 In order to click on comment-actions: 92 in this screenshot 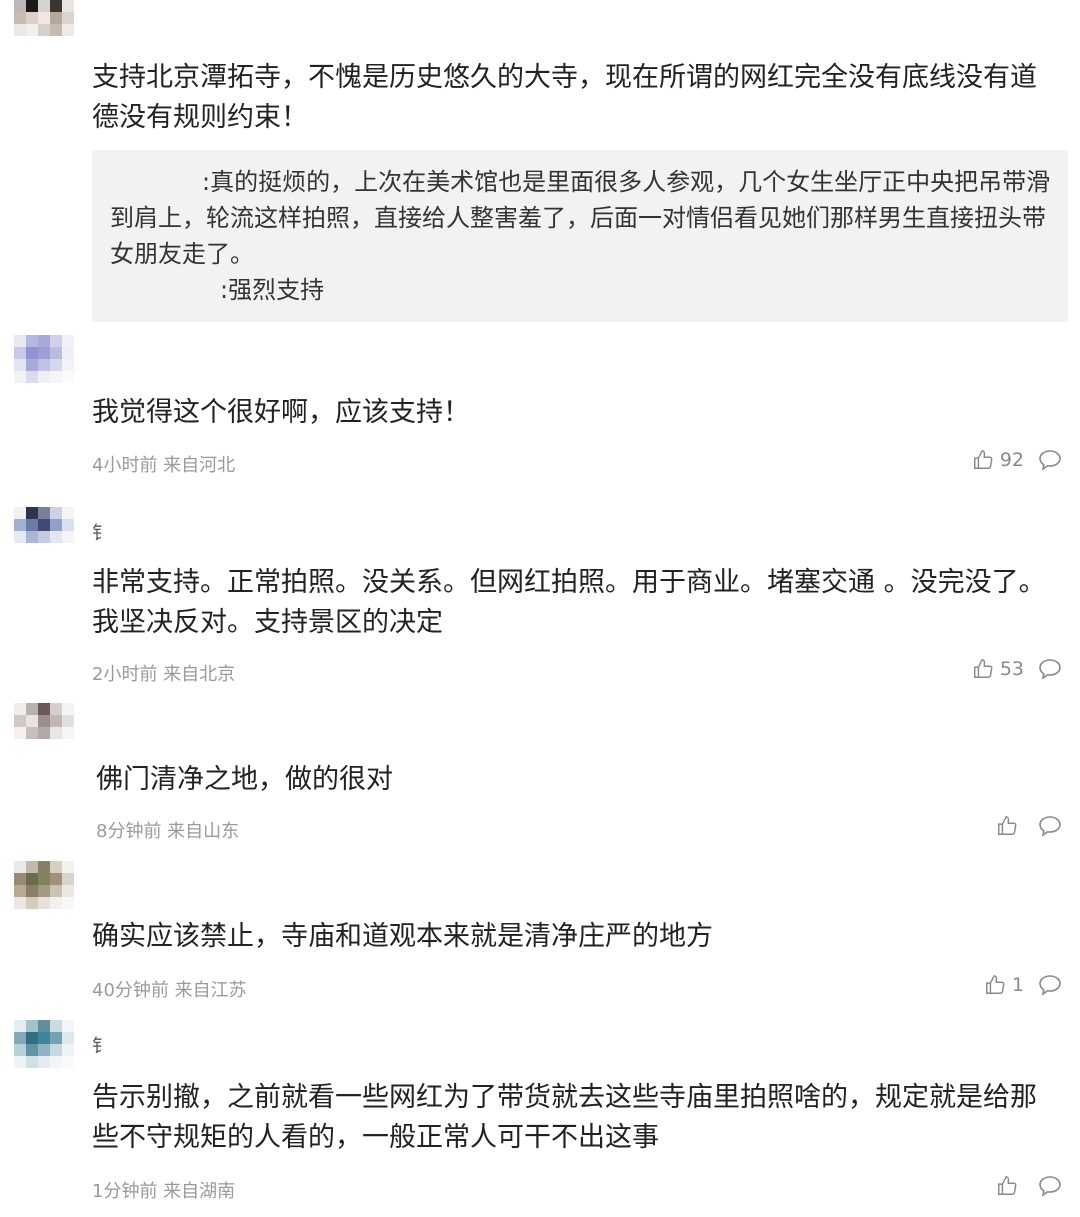, I will do `click(1017, 460)`.